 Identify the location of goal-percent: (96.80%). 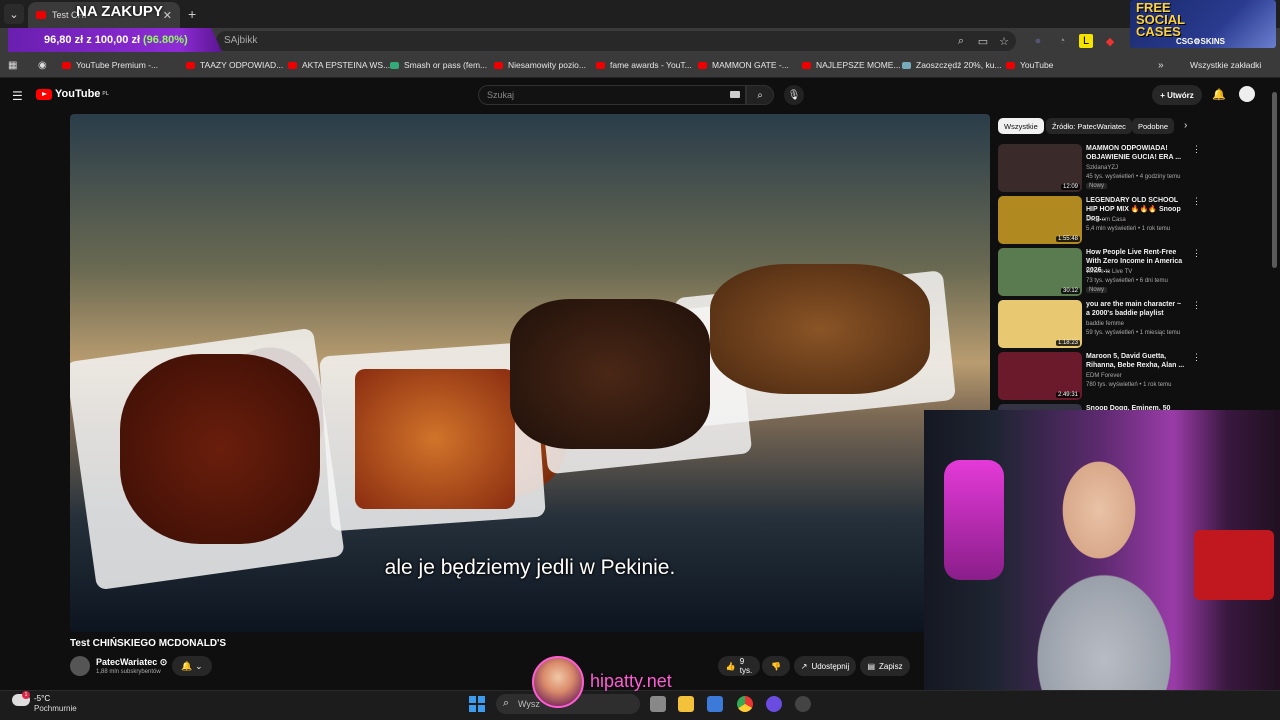
(165, 40).